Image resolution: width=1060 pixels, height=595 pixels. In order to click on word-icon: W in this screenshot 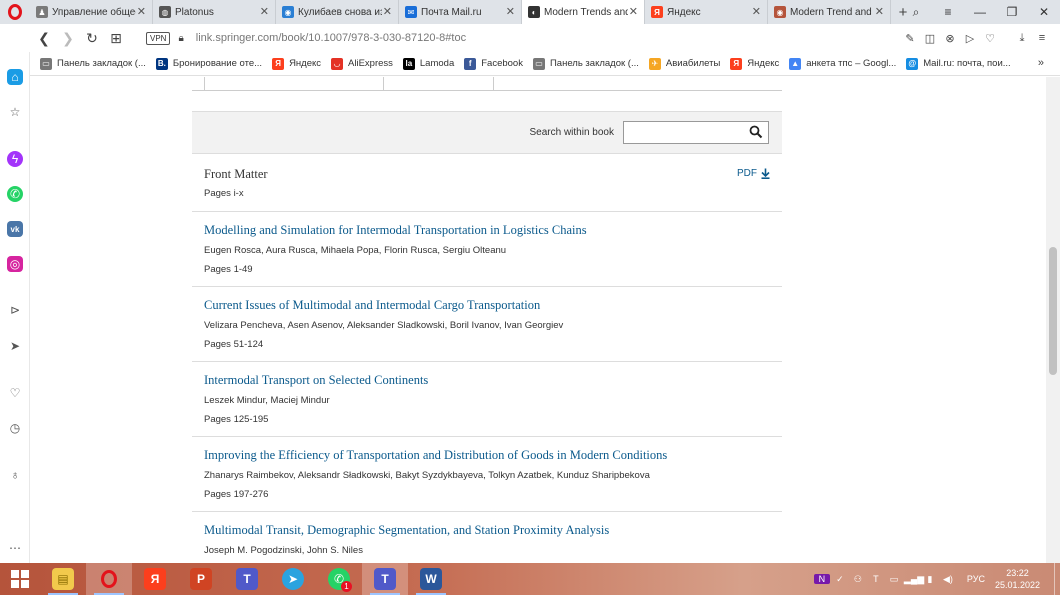, I will do `click(431, 579)`.